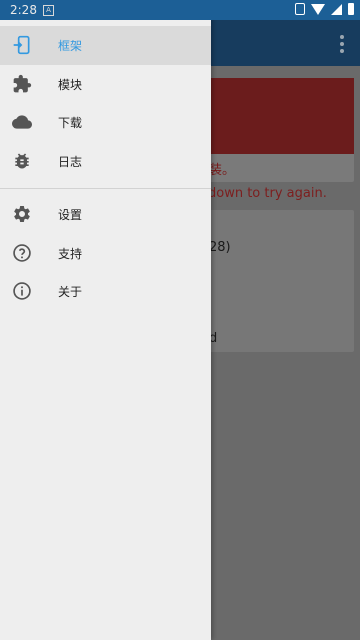 This screenshot has width=360, height=640. Describe the element at coordinates (105, 122) in the screenshot. I see `drawer-item-download: 下载` at that location.